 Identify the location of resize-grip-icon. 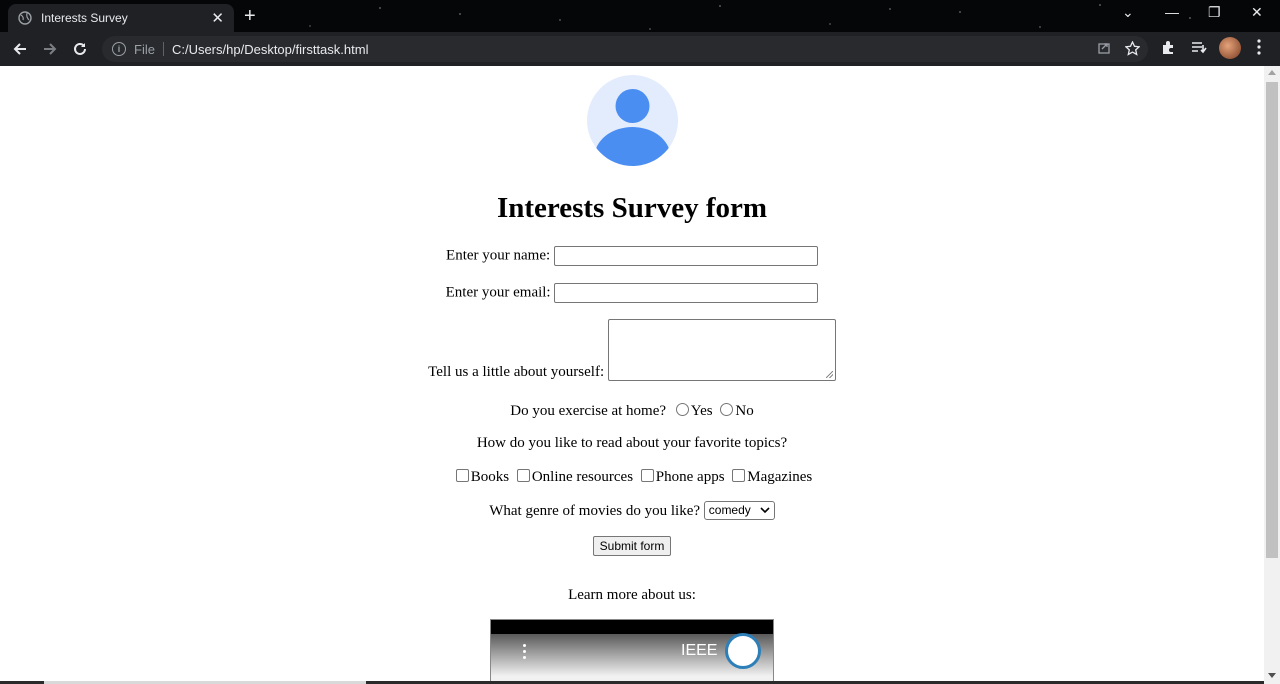
(829, 374).